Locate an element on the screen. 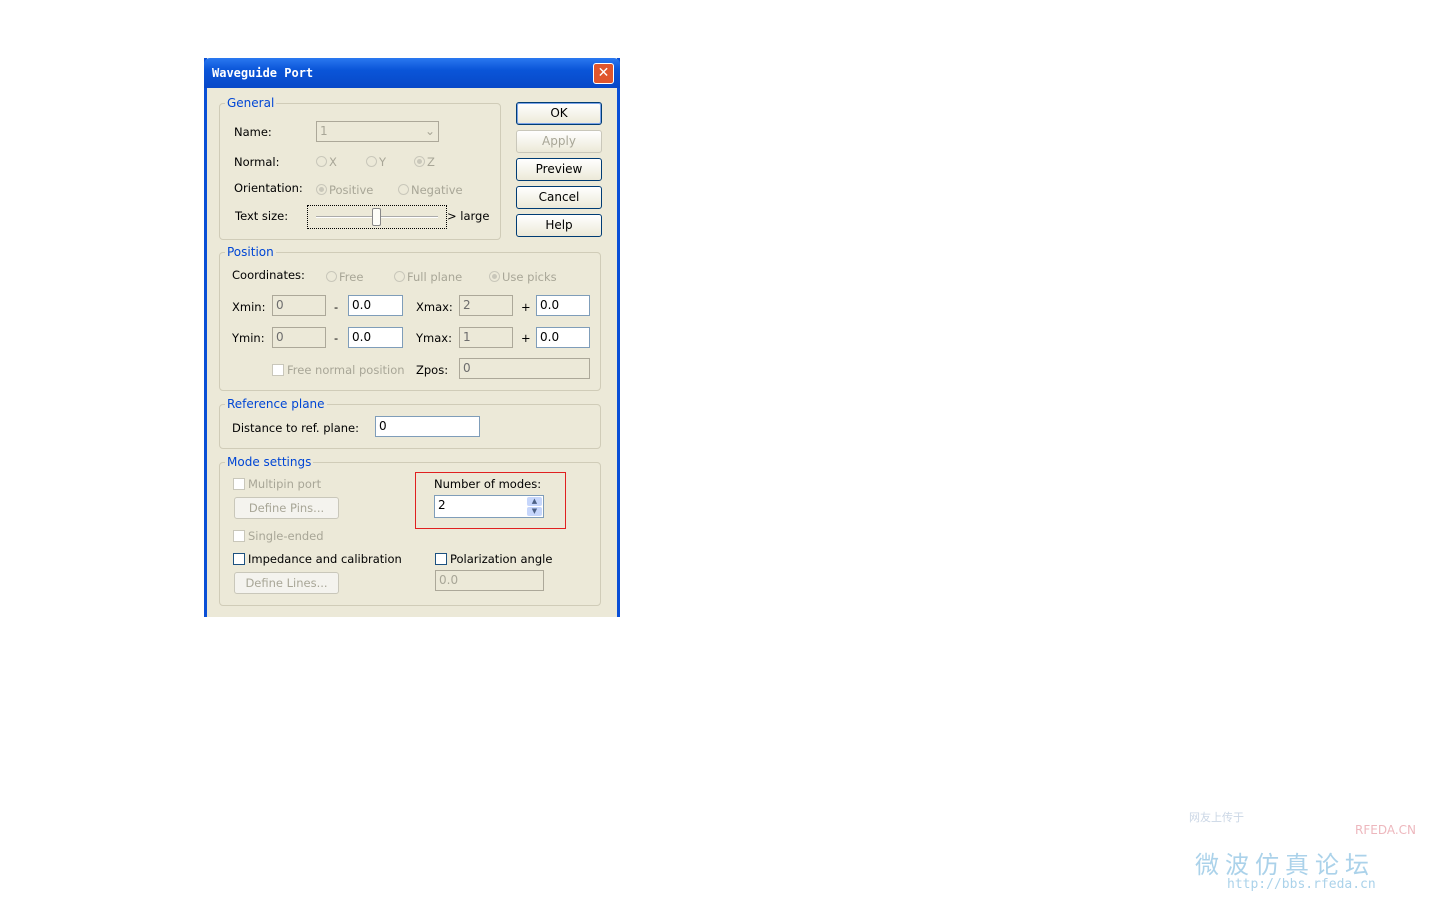 The image size is (1440, 900). name-value: 1 is located at coordinates (324, 131).